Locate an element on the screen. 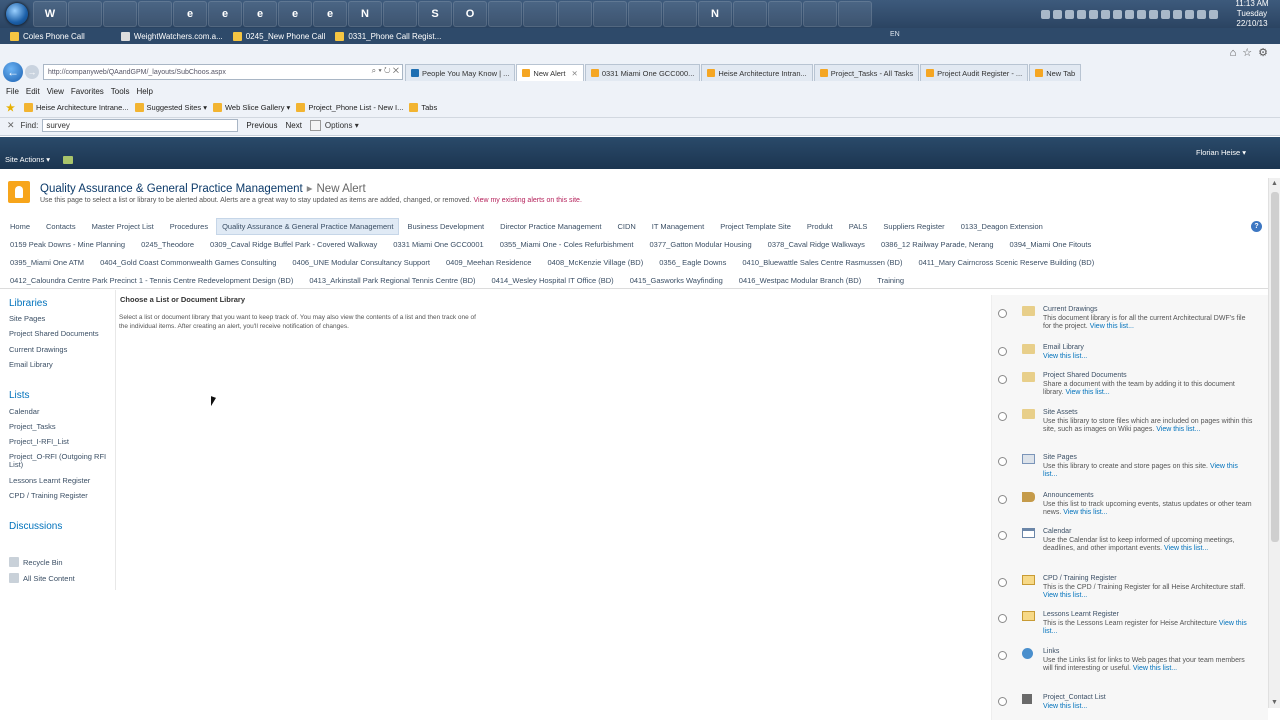 This screenshot has width=1280, height=720. nav-link: Training is located at coordinates (890, 280).